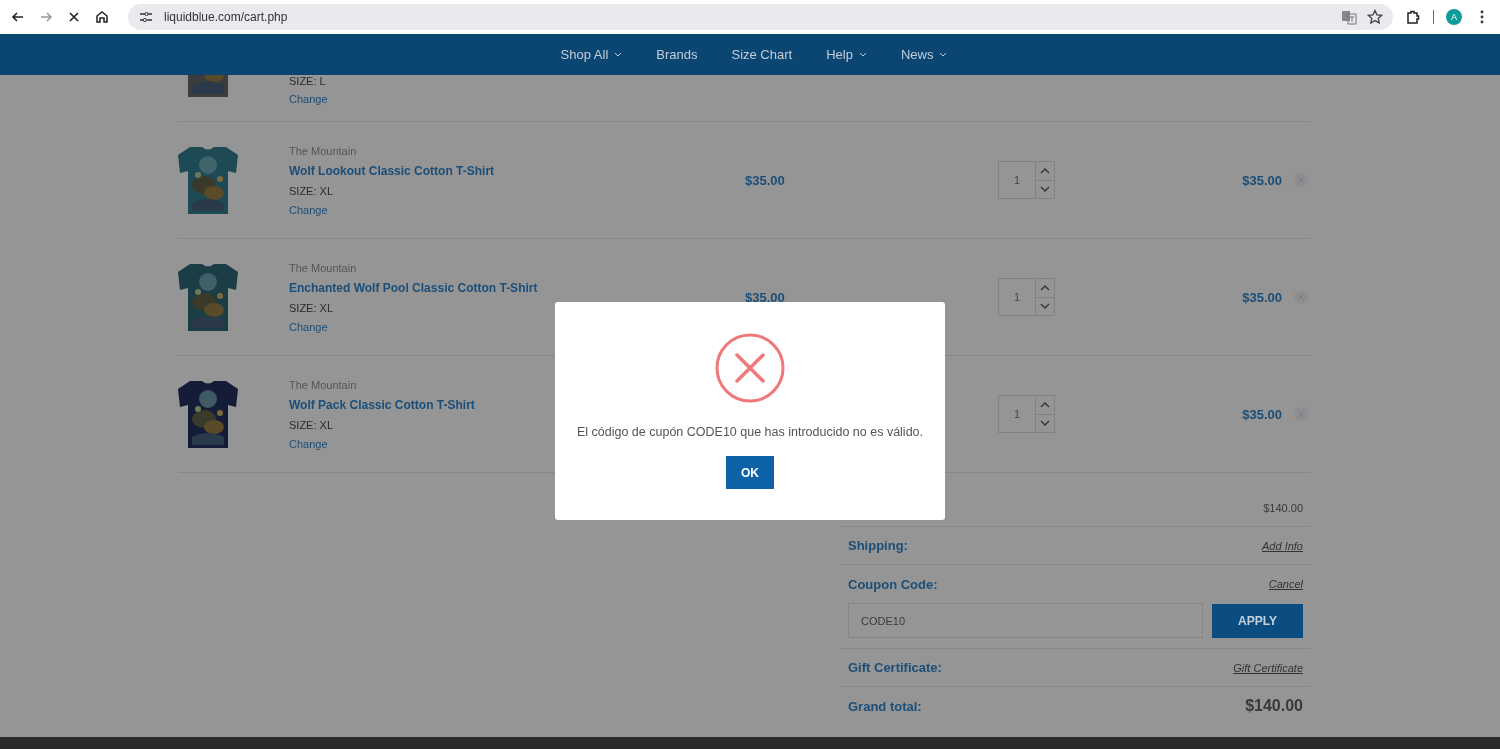 Image resolution: width=1500 pixels, height=749 pixels. What do you see at coordinates (885, 706) in the screenshot?
I see `label-text: Grand total:` at bounding box center [885, 706].